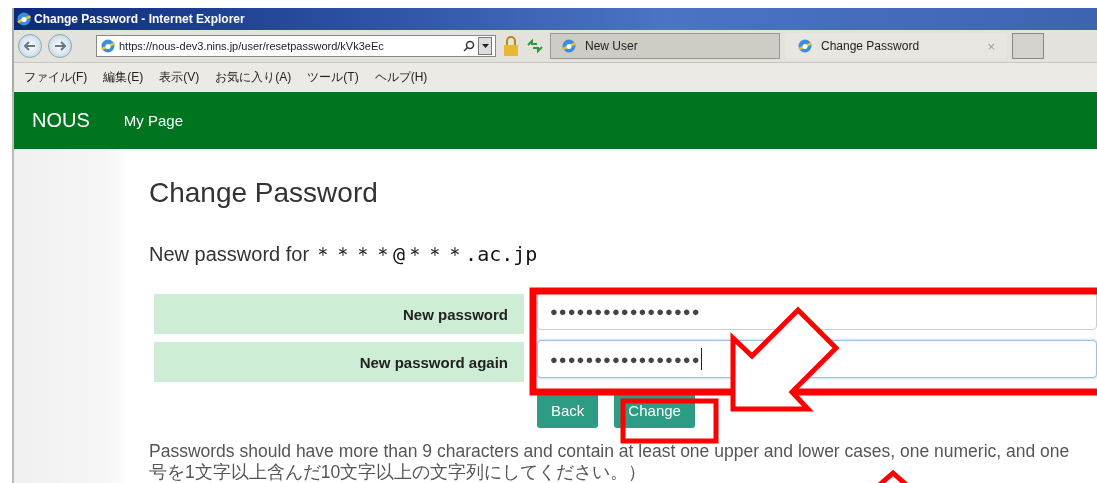  What do you see at coordinates (296, 46) in the screenshot?
I see `address-bar: https://nous-dev3.nins.jp/user/resetpassword/kVk3eEc` at bounding box center [296, 46].